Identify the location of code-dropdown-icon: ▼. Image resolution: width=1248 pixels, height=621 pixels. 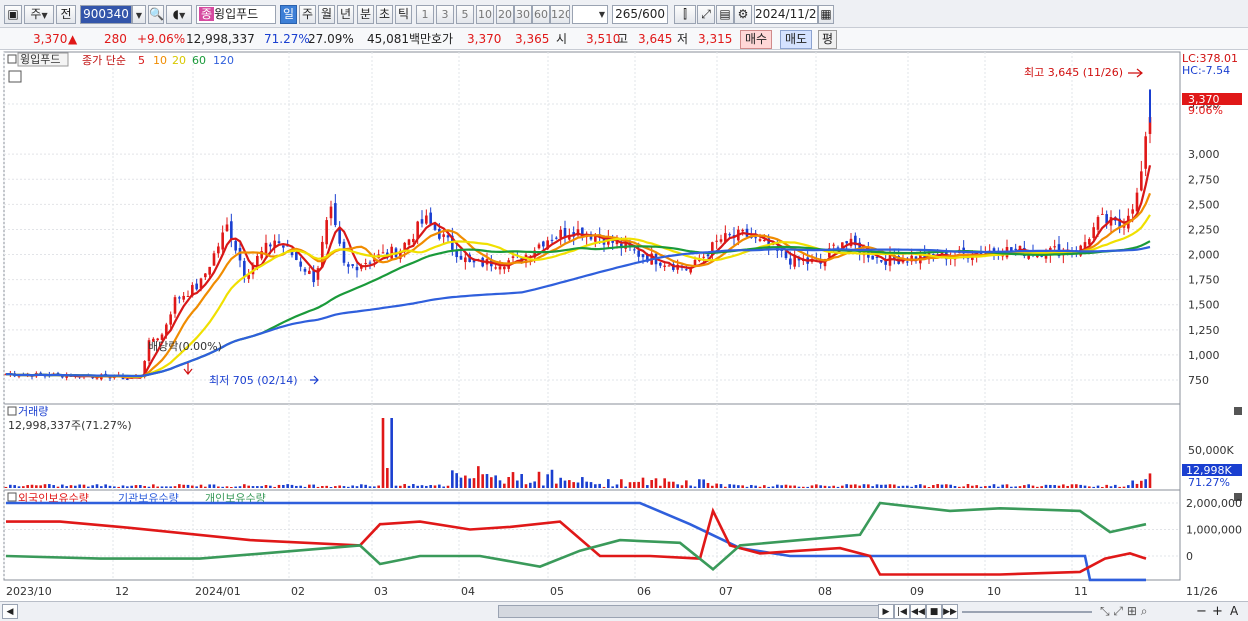
(139, 14).